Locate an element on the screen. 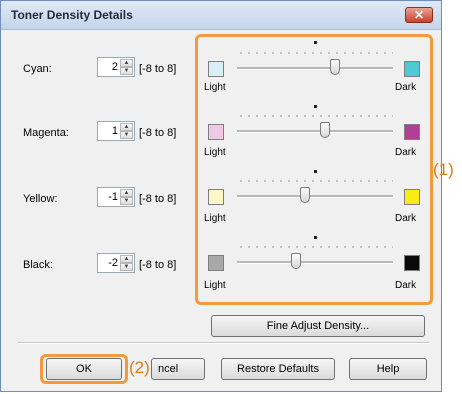  black-center-mark is located at coordinates (315, 237).